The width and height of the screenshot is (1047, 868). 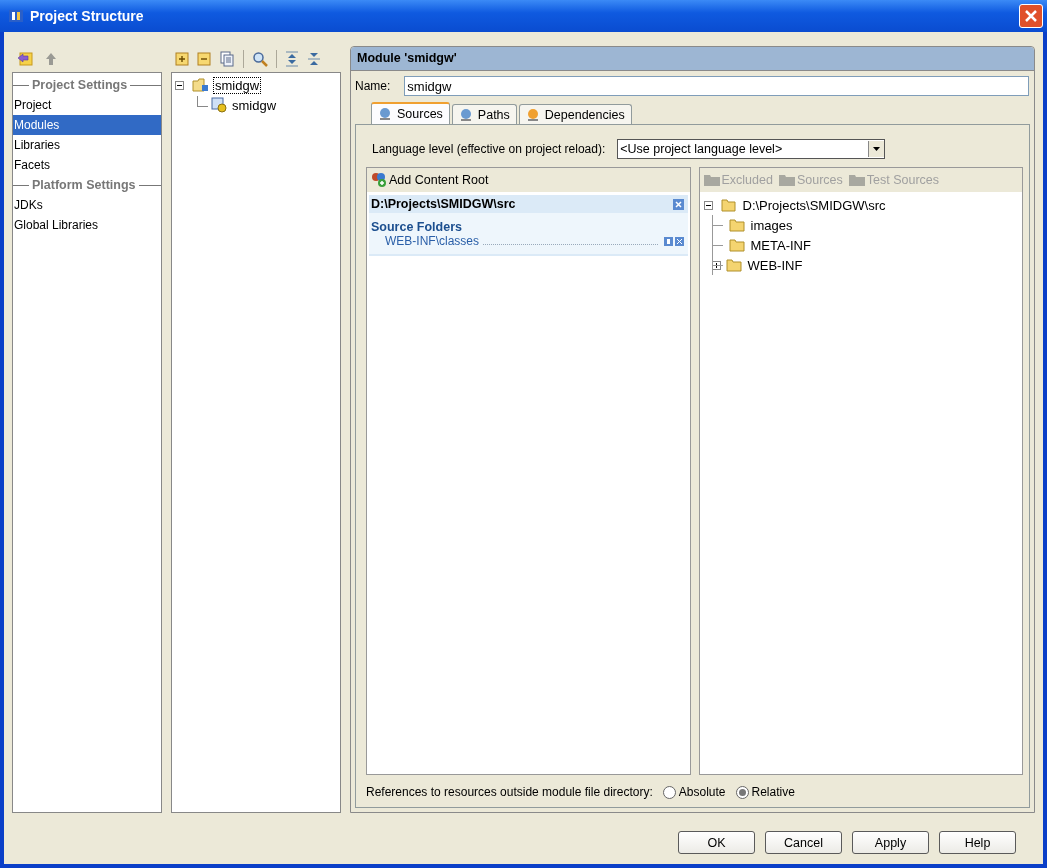 I want to click on settings-item: Modules, so click(x=87, y=125).